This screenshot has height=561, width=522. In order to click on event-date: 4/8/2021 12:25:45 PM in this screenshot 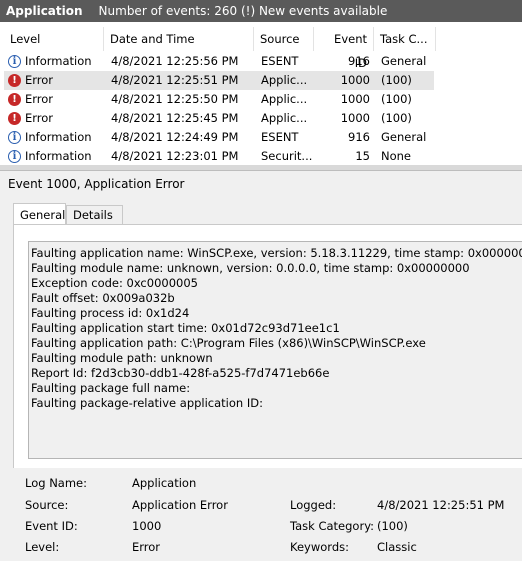, I will do `click(175, 118)`.